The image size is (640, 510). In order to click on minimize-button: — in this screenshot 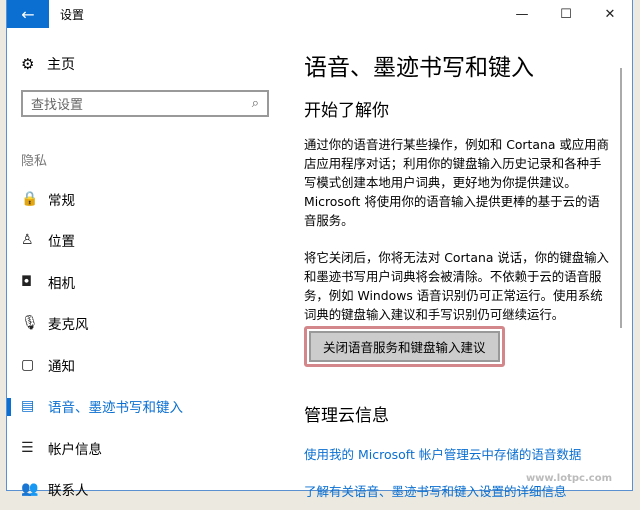, I will do `click(522, 14)`.